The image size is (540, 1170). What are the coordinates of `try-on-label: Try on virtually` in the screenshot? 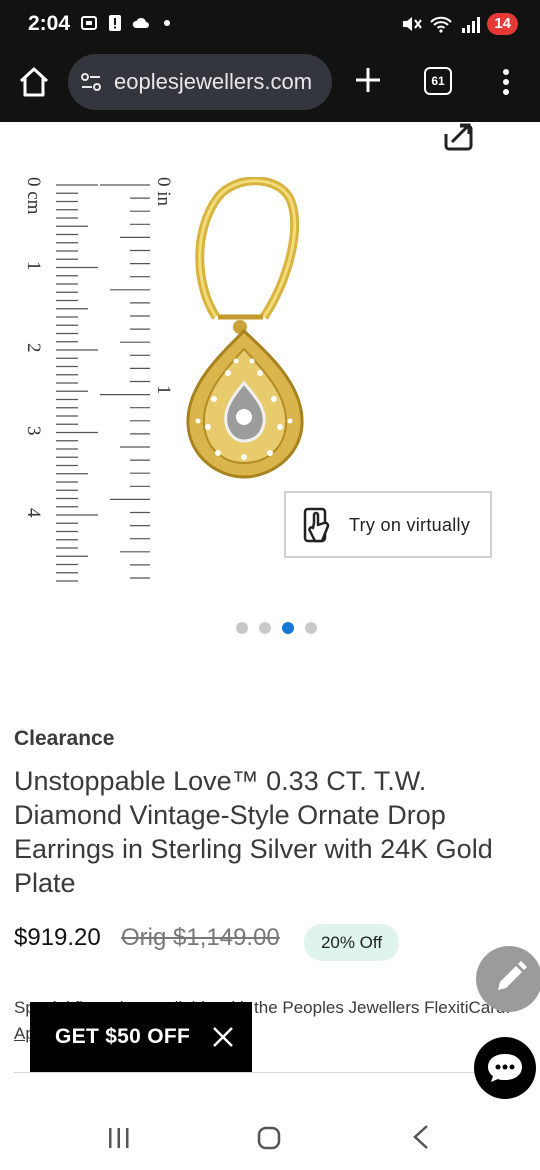 It's located at (410, 525).